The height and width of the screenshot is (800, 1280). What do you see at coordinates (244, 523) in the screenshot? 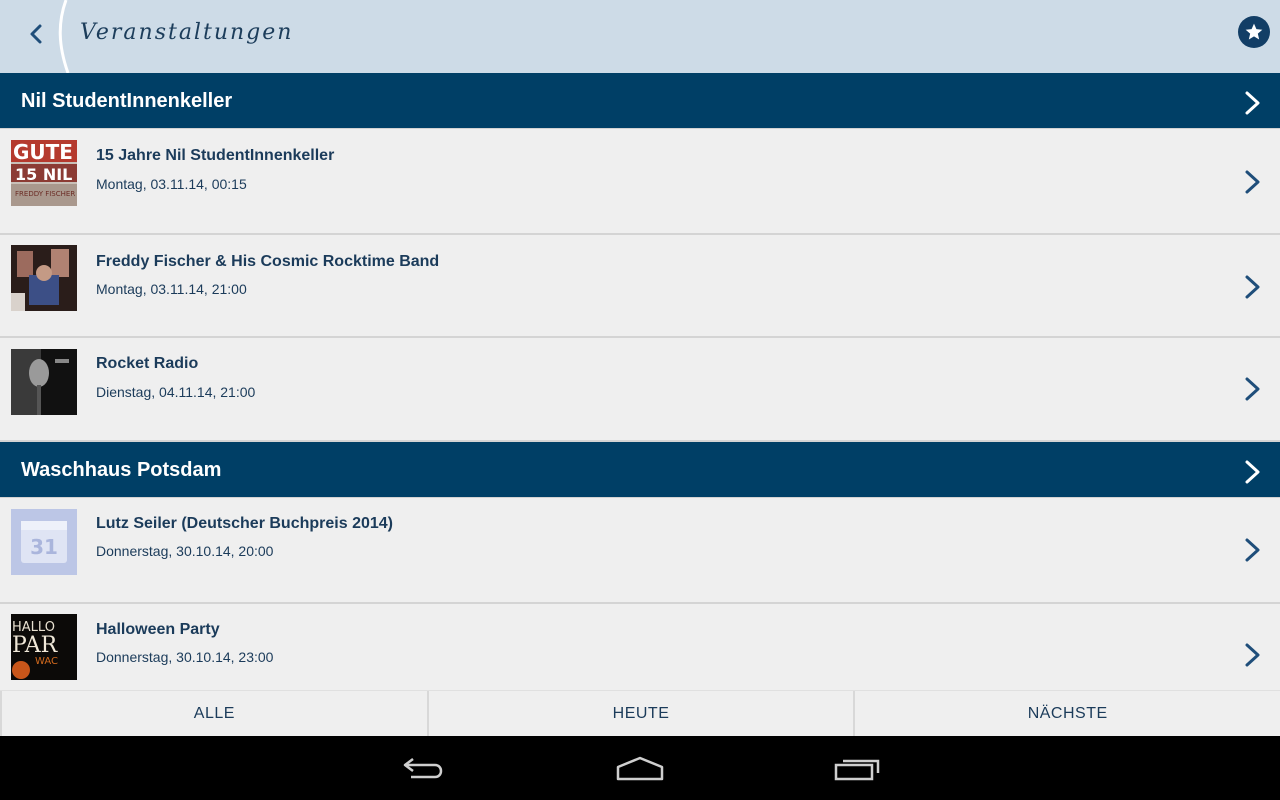
I see `event-title: Lutz Seiler (Deutscher Buchpreis 2014)` at bounding box center [244, 523].